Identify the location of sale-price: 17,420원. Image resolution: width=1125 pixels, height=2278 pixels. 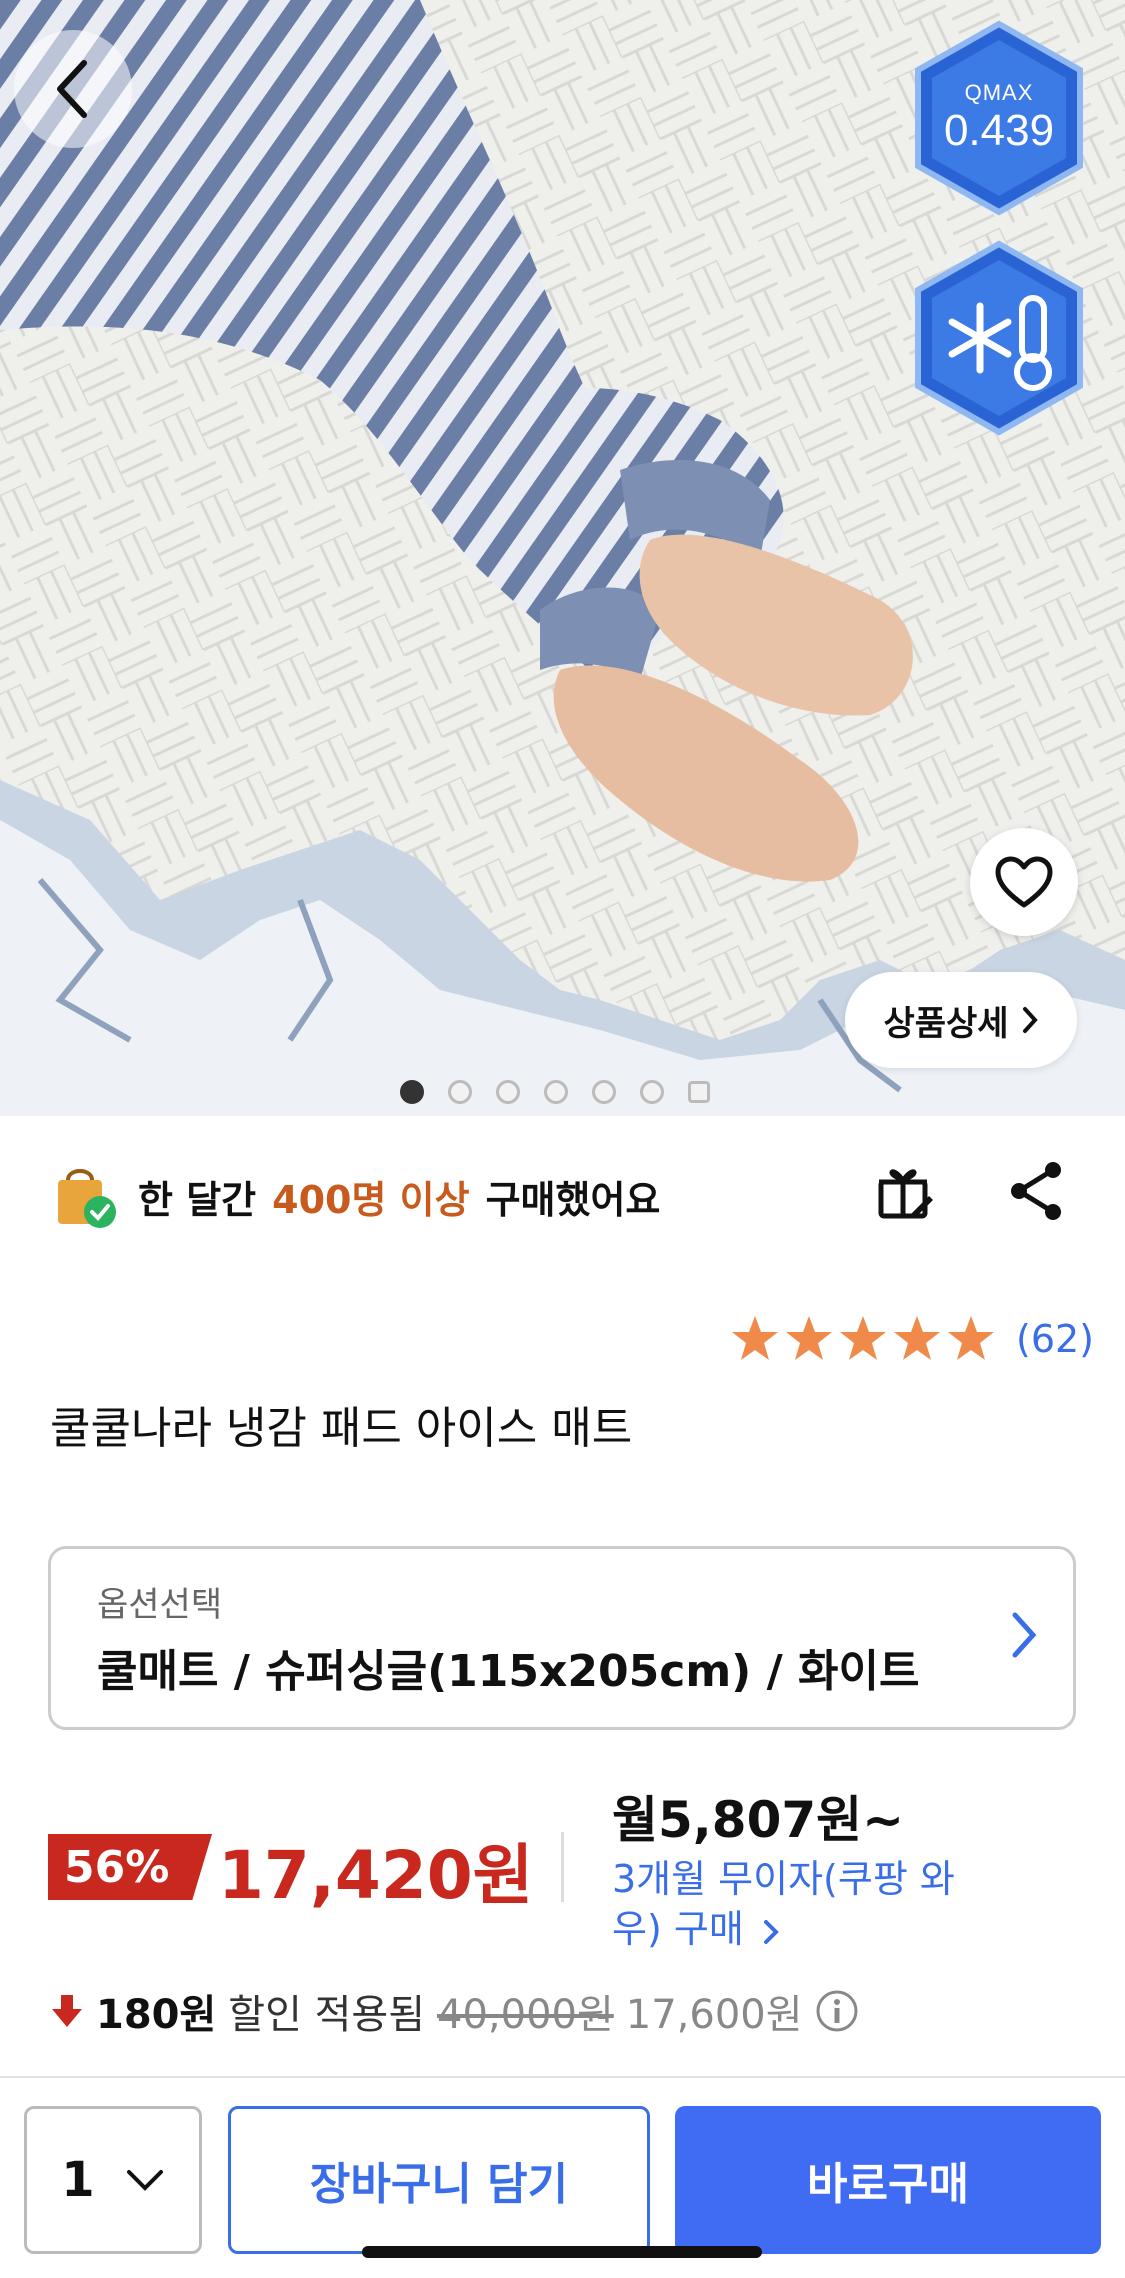
(376, 1875).